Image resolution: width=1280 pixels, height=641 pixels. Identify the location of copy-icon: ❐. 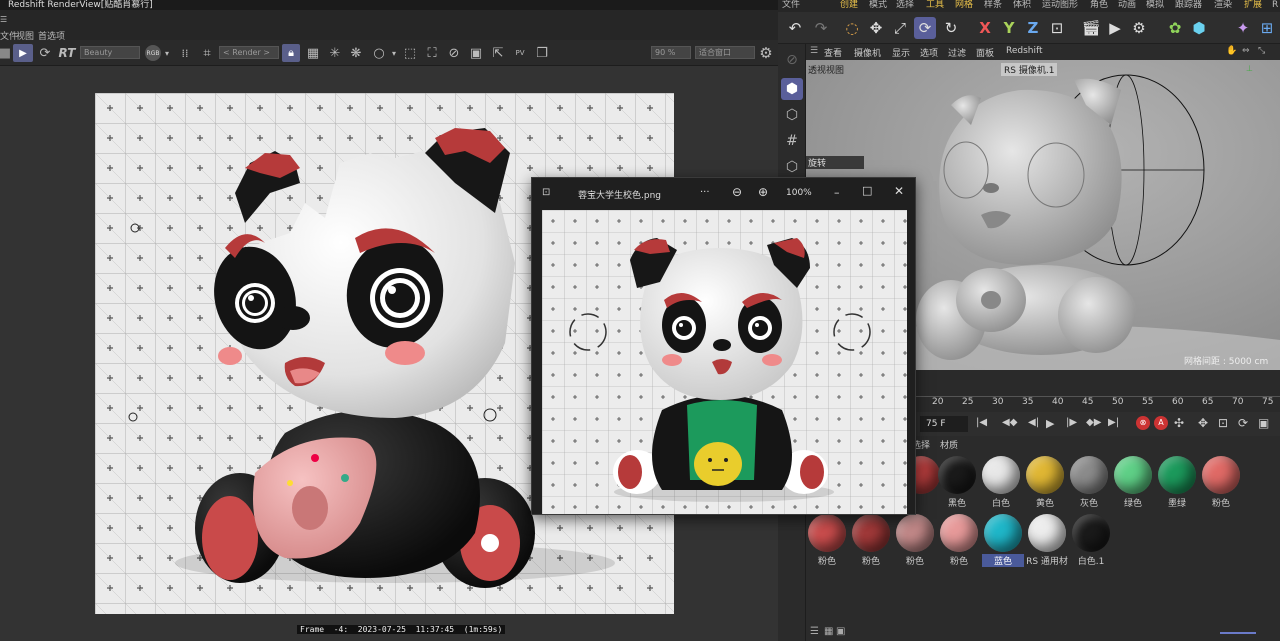
(542, 53).